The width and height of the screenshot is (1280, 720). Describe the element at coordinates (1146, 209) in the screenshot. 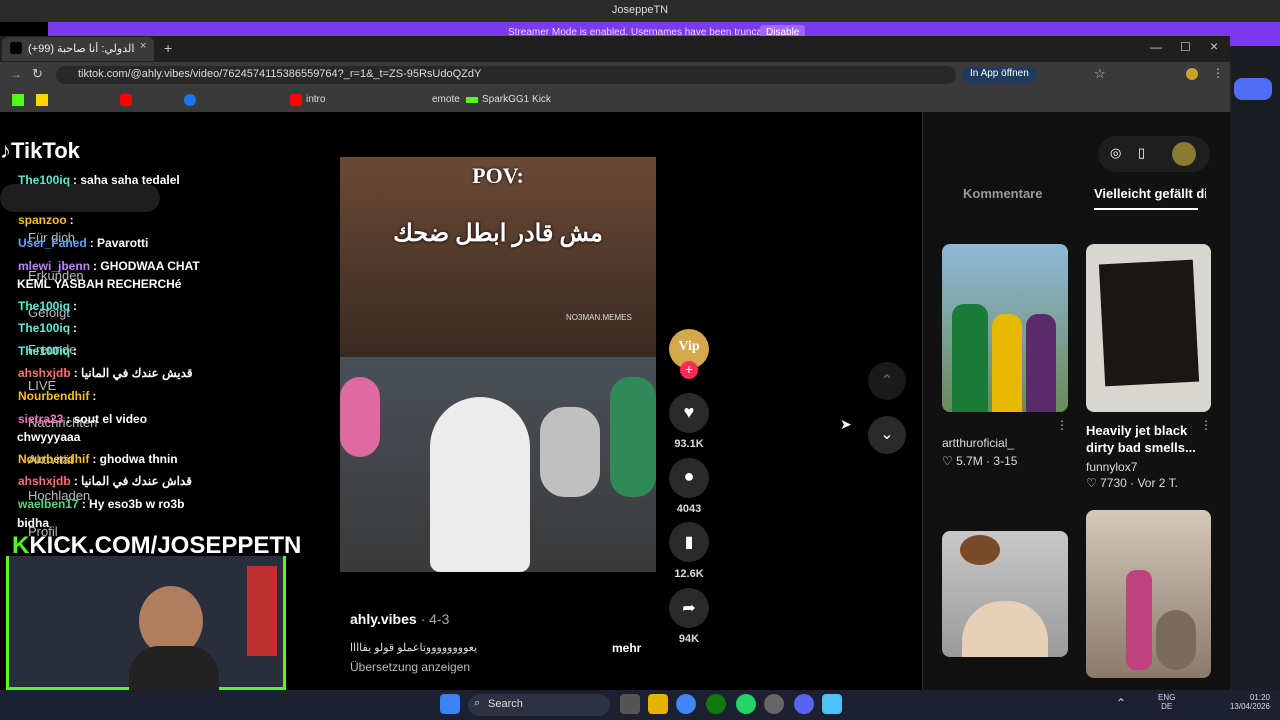

I see `tab-underline` at that location.